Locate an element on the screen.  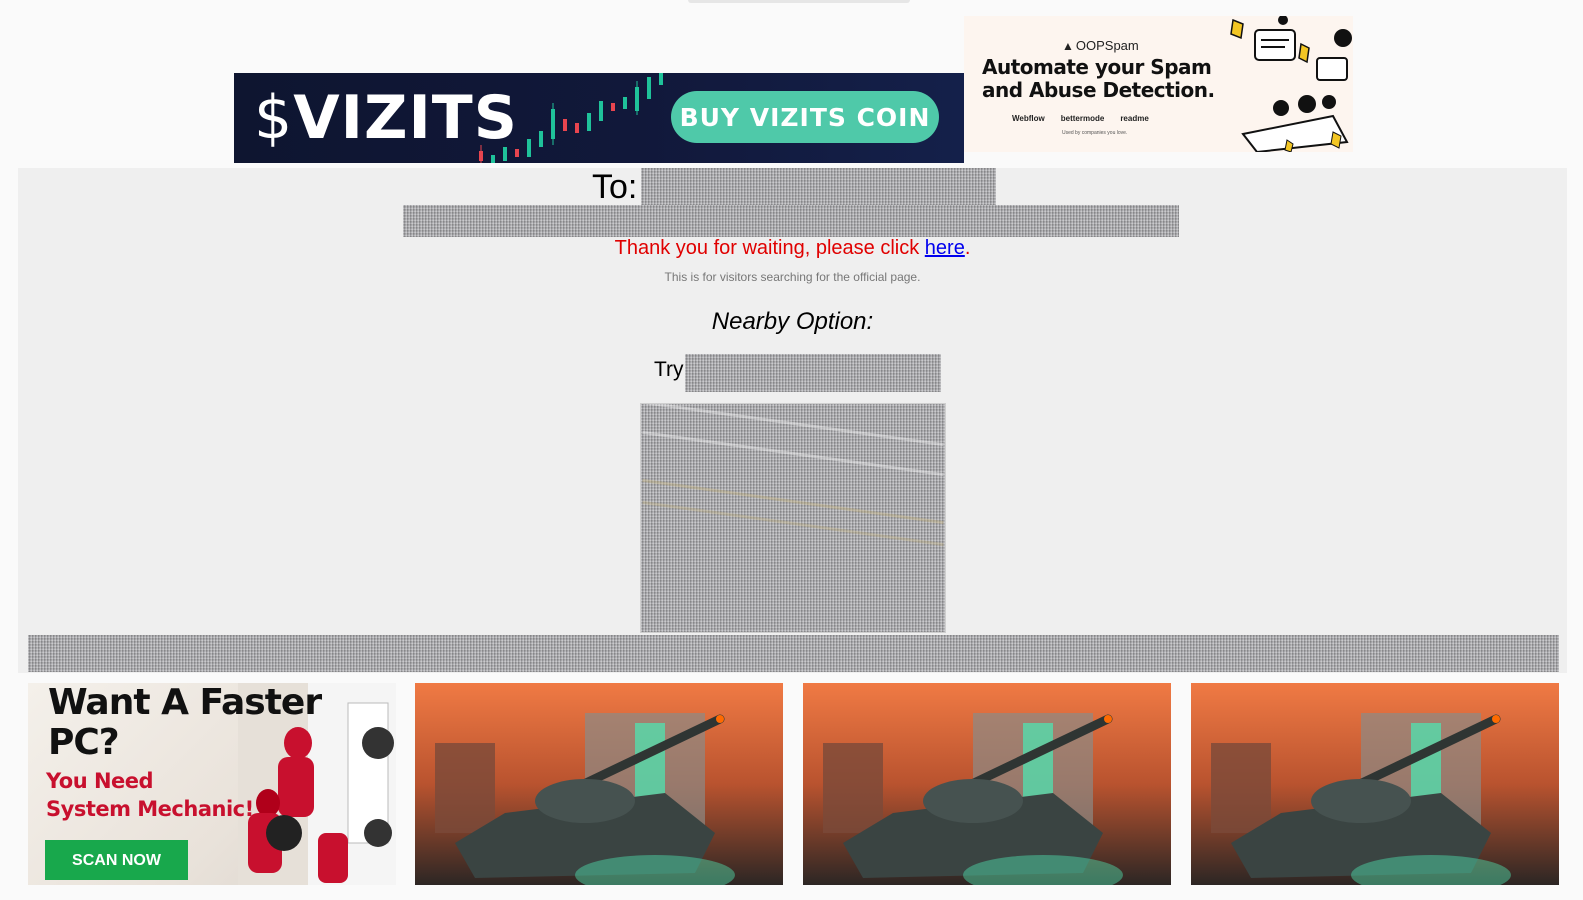
oopspam-client-logos: Webflow bettermode readme is located at coordinates (1080, 118).